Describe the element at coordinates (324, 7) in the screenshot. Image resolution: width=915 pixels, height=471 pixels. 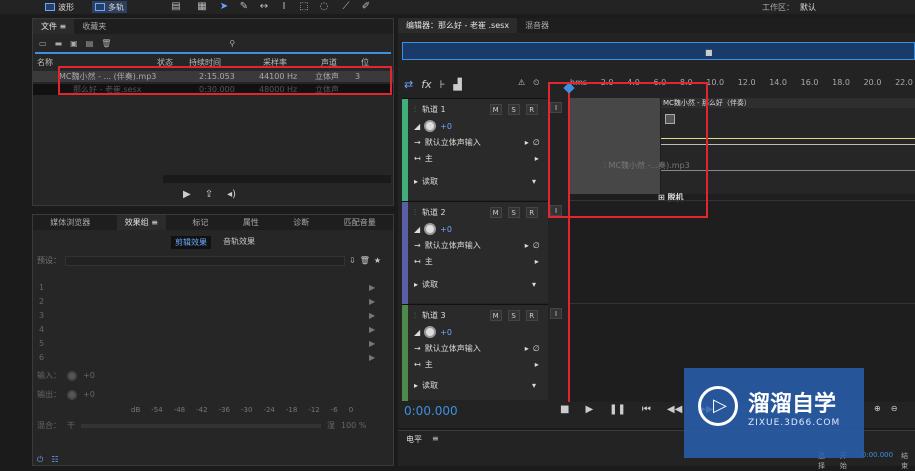
I see `lasso-icon: ◌` at that location.